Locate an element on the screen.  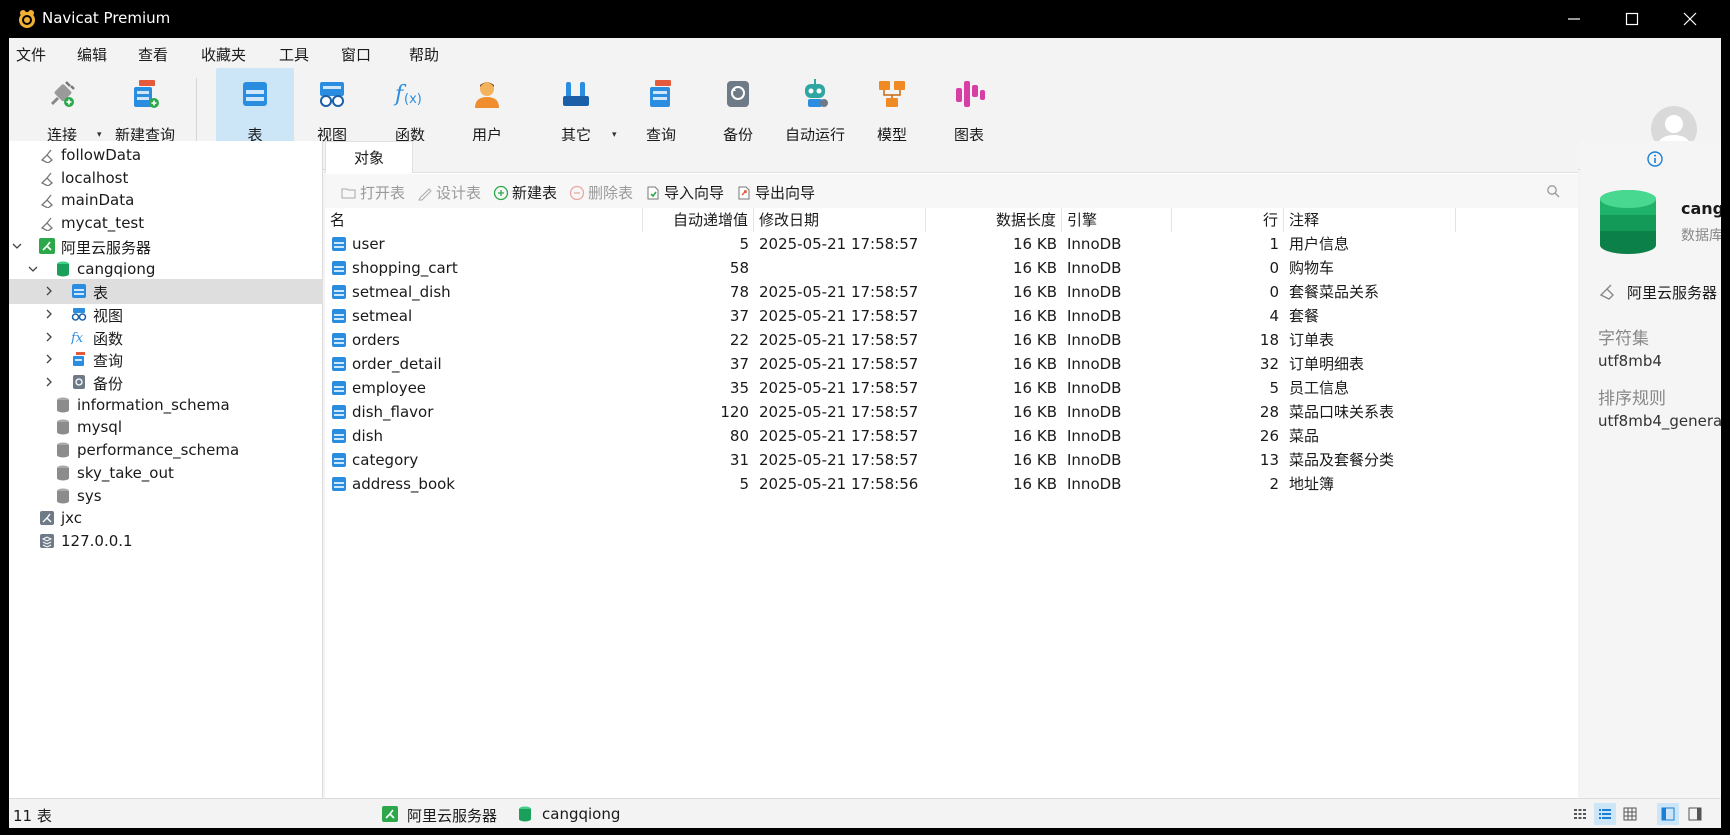
column-header-auto-inc: 自动递增值 is located at coordinates (698, 220).